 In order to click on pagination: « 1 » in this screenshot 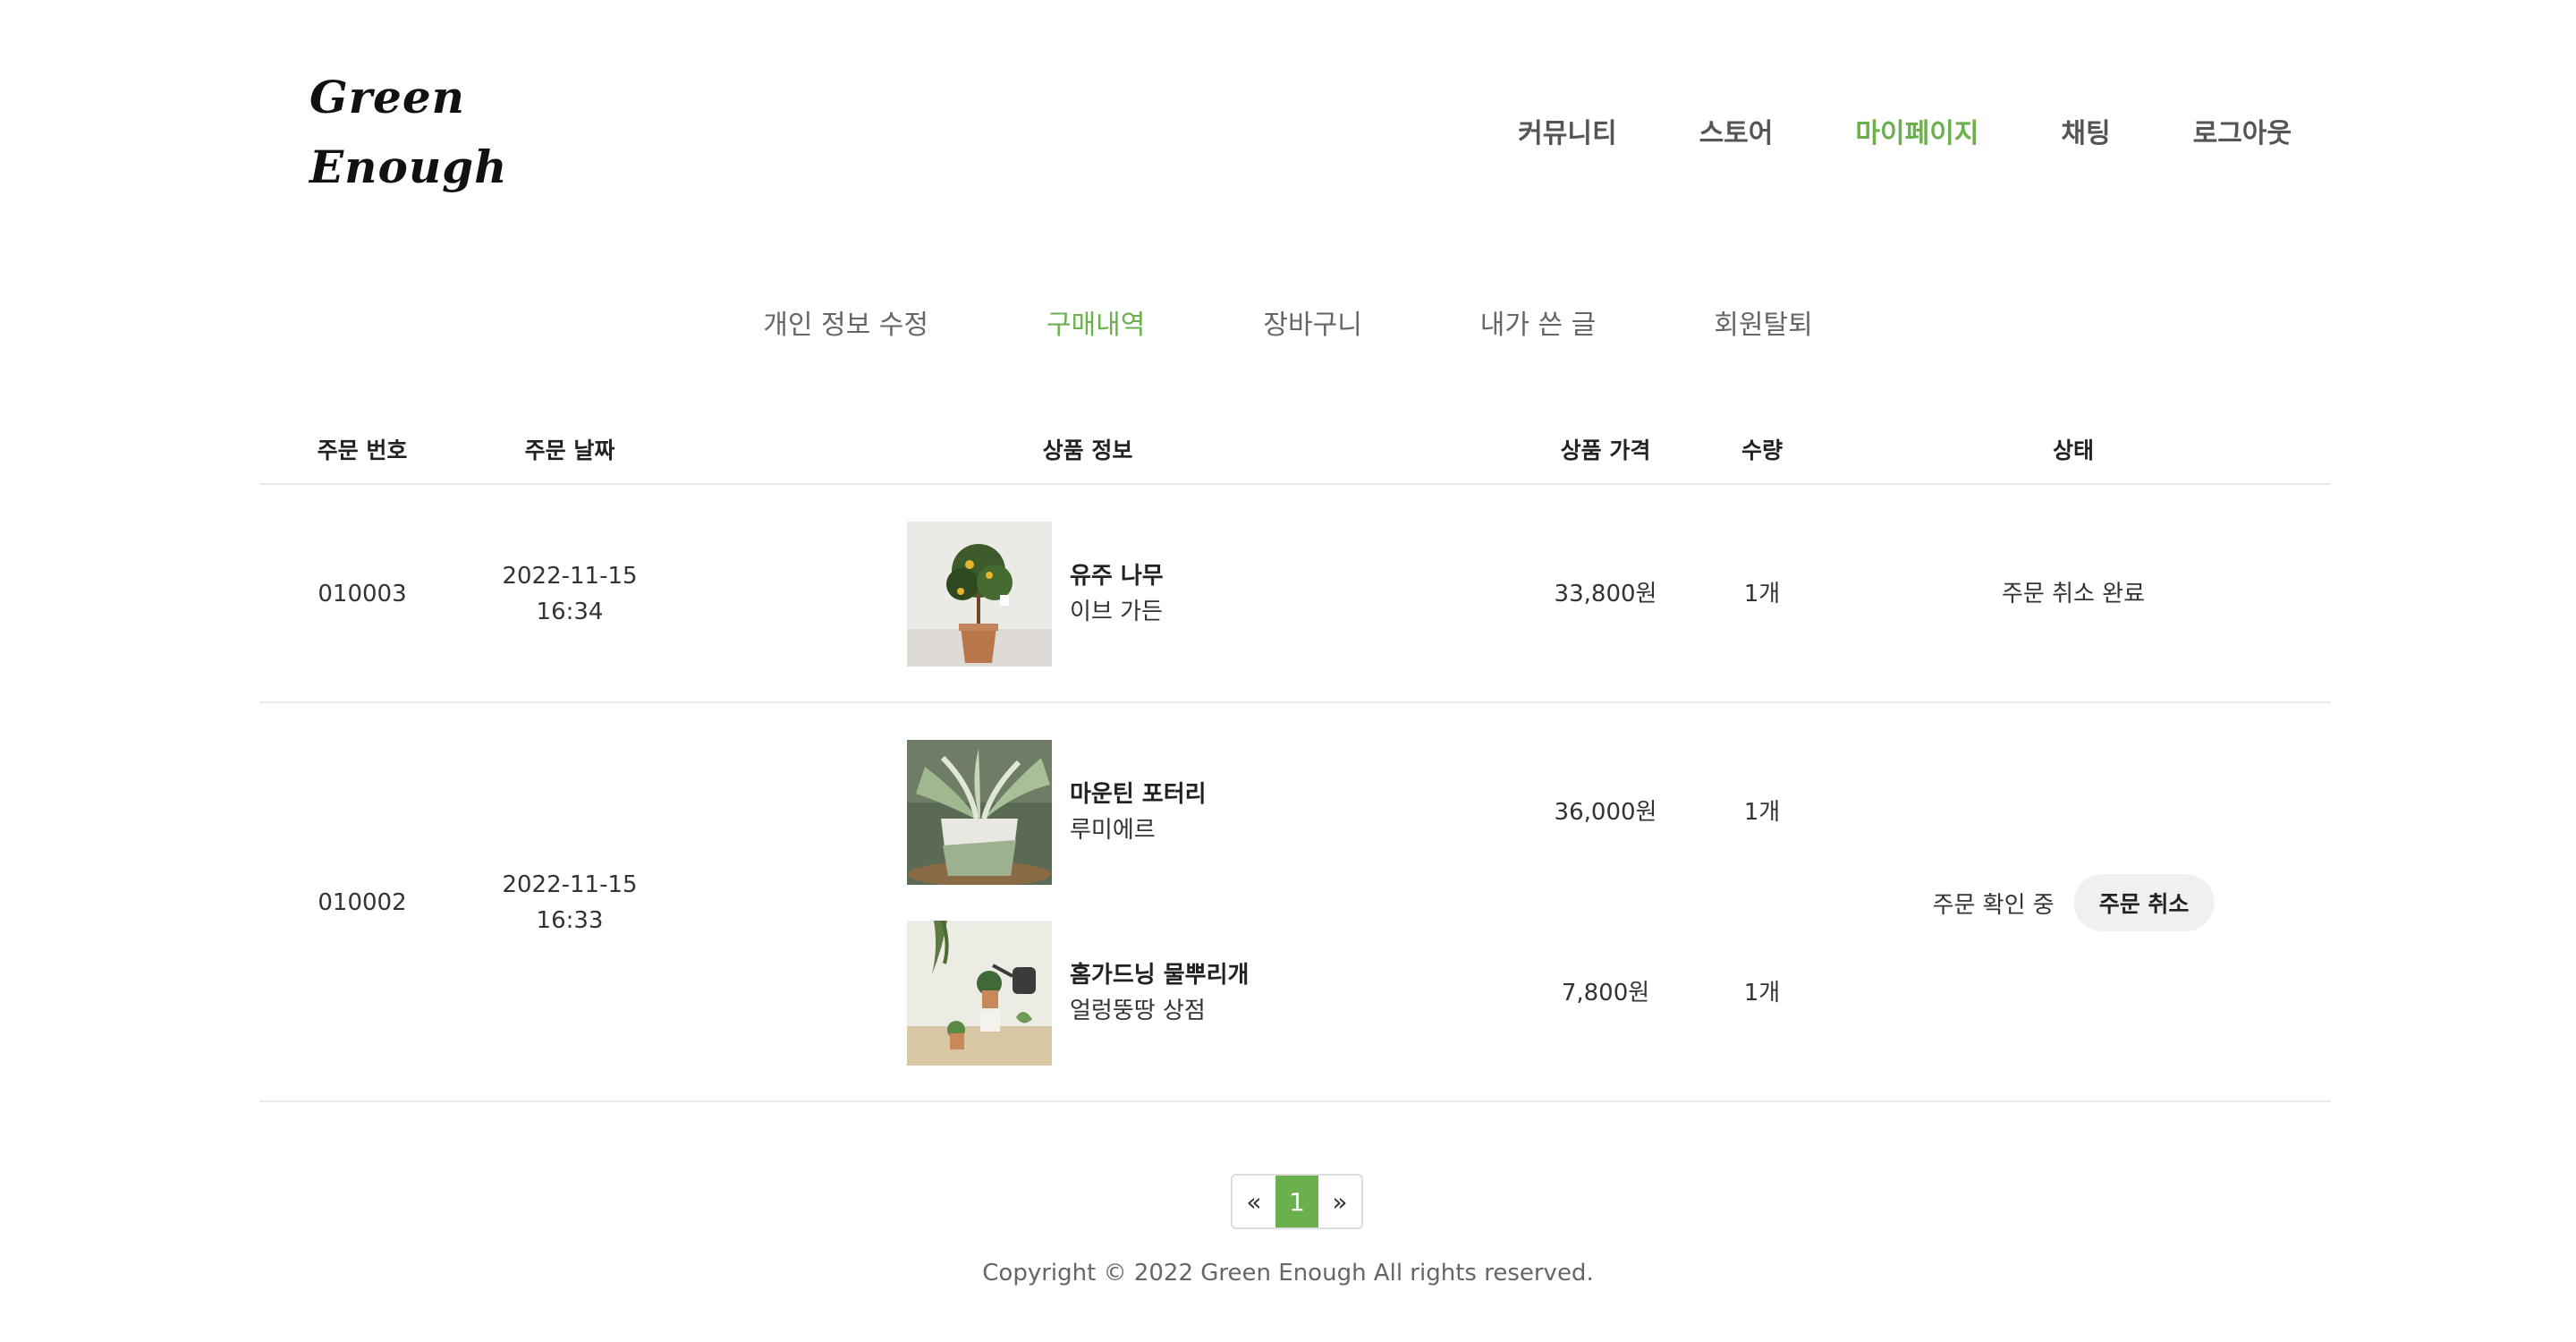, I will do `click(1297, 1202)`.